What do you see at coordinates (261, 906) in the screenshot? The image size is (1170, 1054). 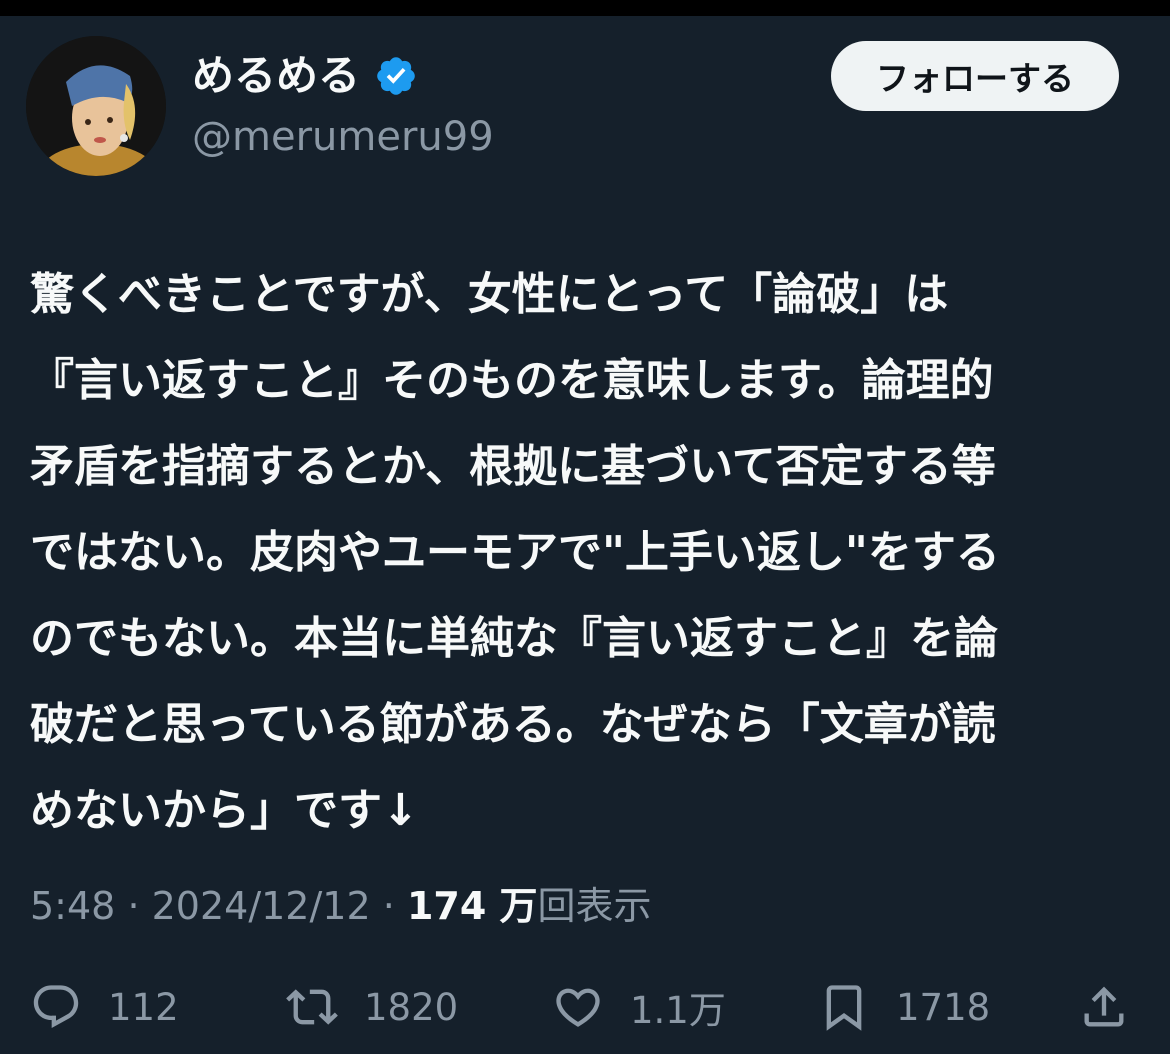 I see `tweet-date: 2024/12/12` at bounding box center [261, 906].